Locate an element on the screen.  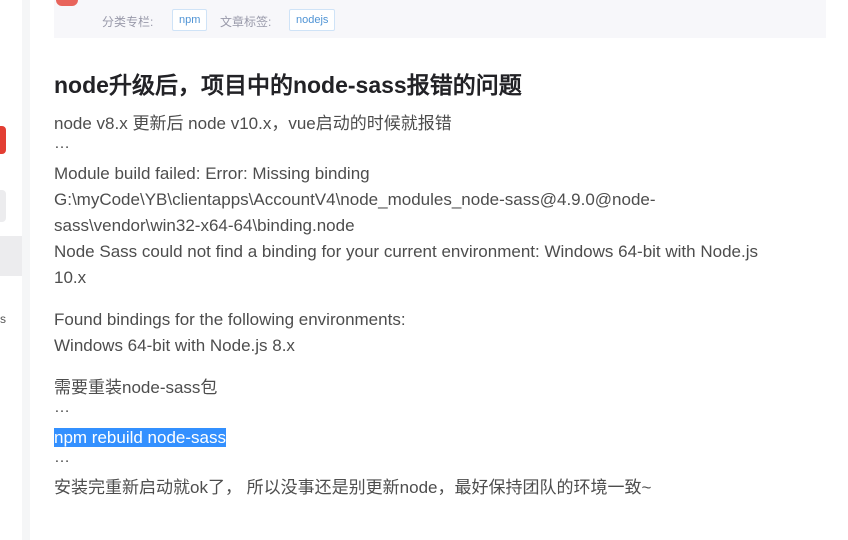
sidebar-box is located at coordinates (3, 206).